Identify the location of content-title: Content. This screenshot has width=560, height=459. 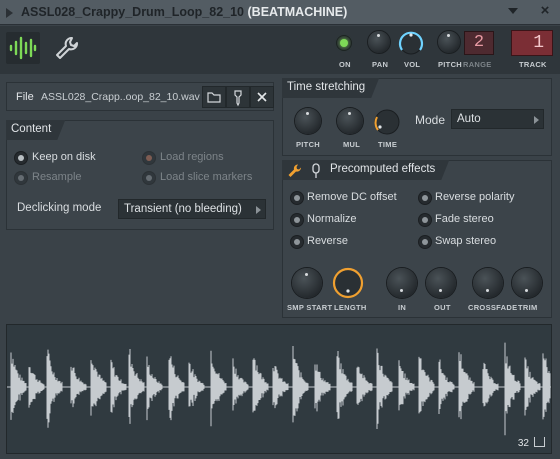
(35, 130).